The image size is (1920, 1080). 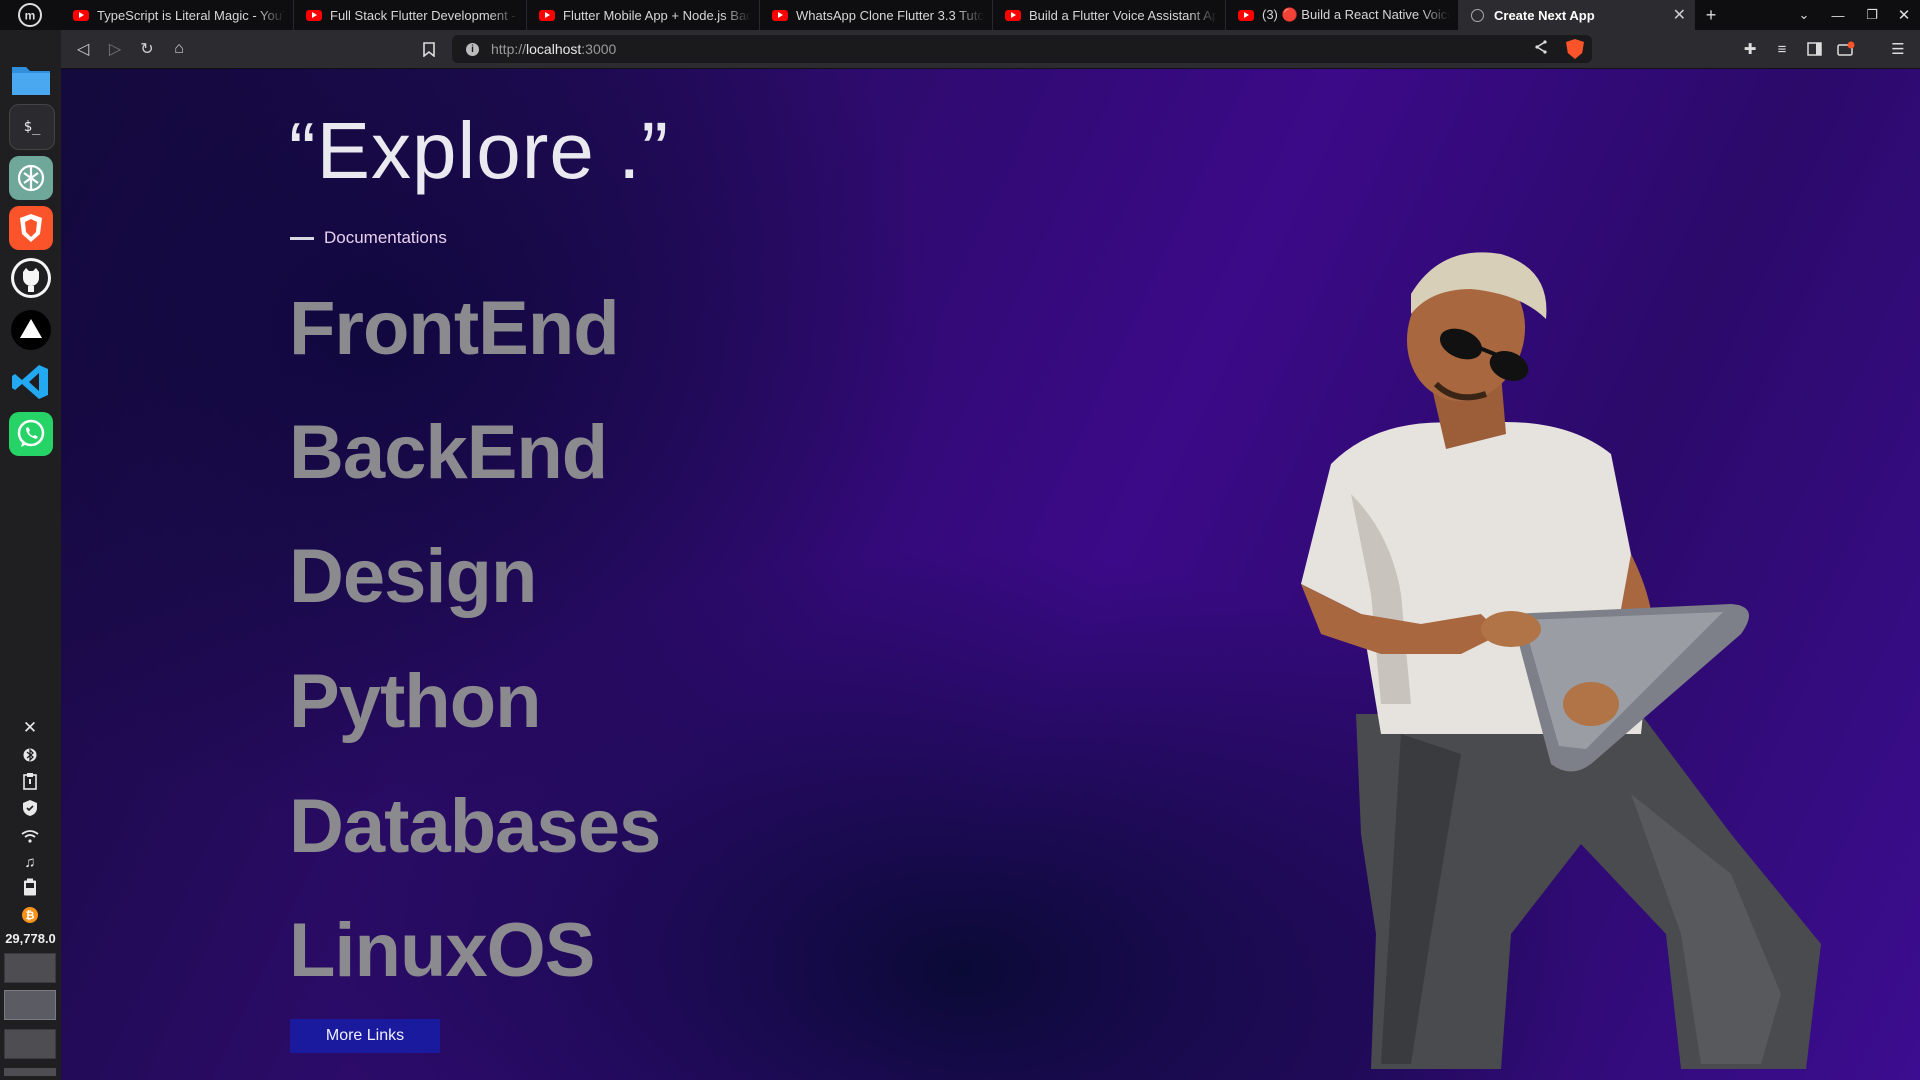 What do you see at coordinates (415, 701) in the screenshot?
I see `topic-link-python: Python` at bounding box center [415, 701].